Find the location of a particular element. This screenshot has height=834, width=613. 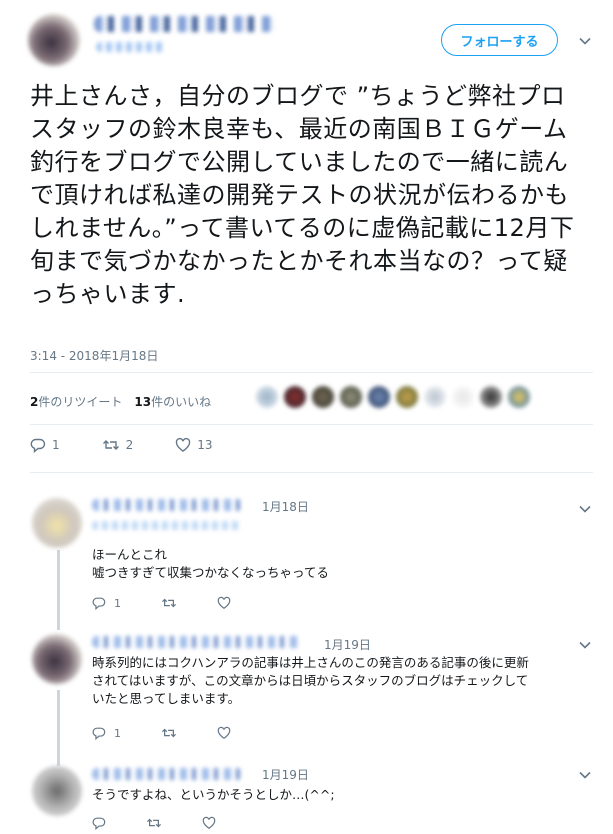

tweet-timestamp: 3:14 - 2018年1月18日 is located at coordinates (94, 355).